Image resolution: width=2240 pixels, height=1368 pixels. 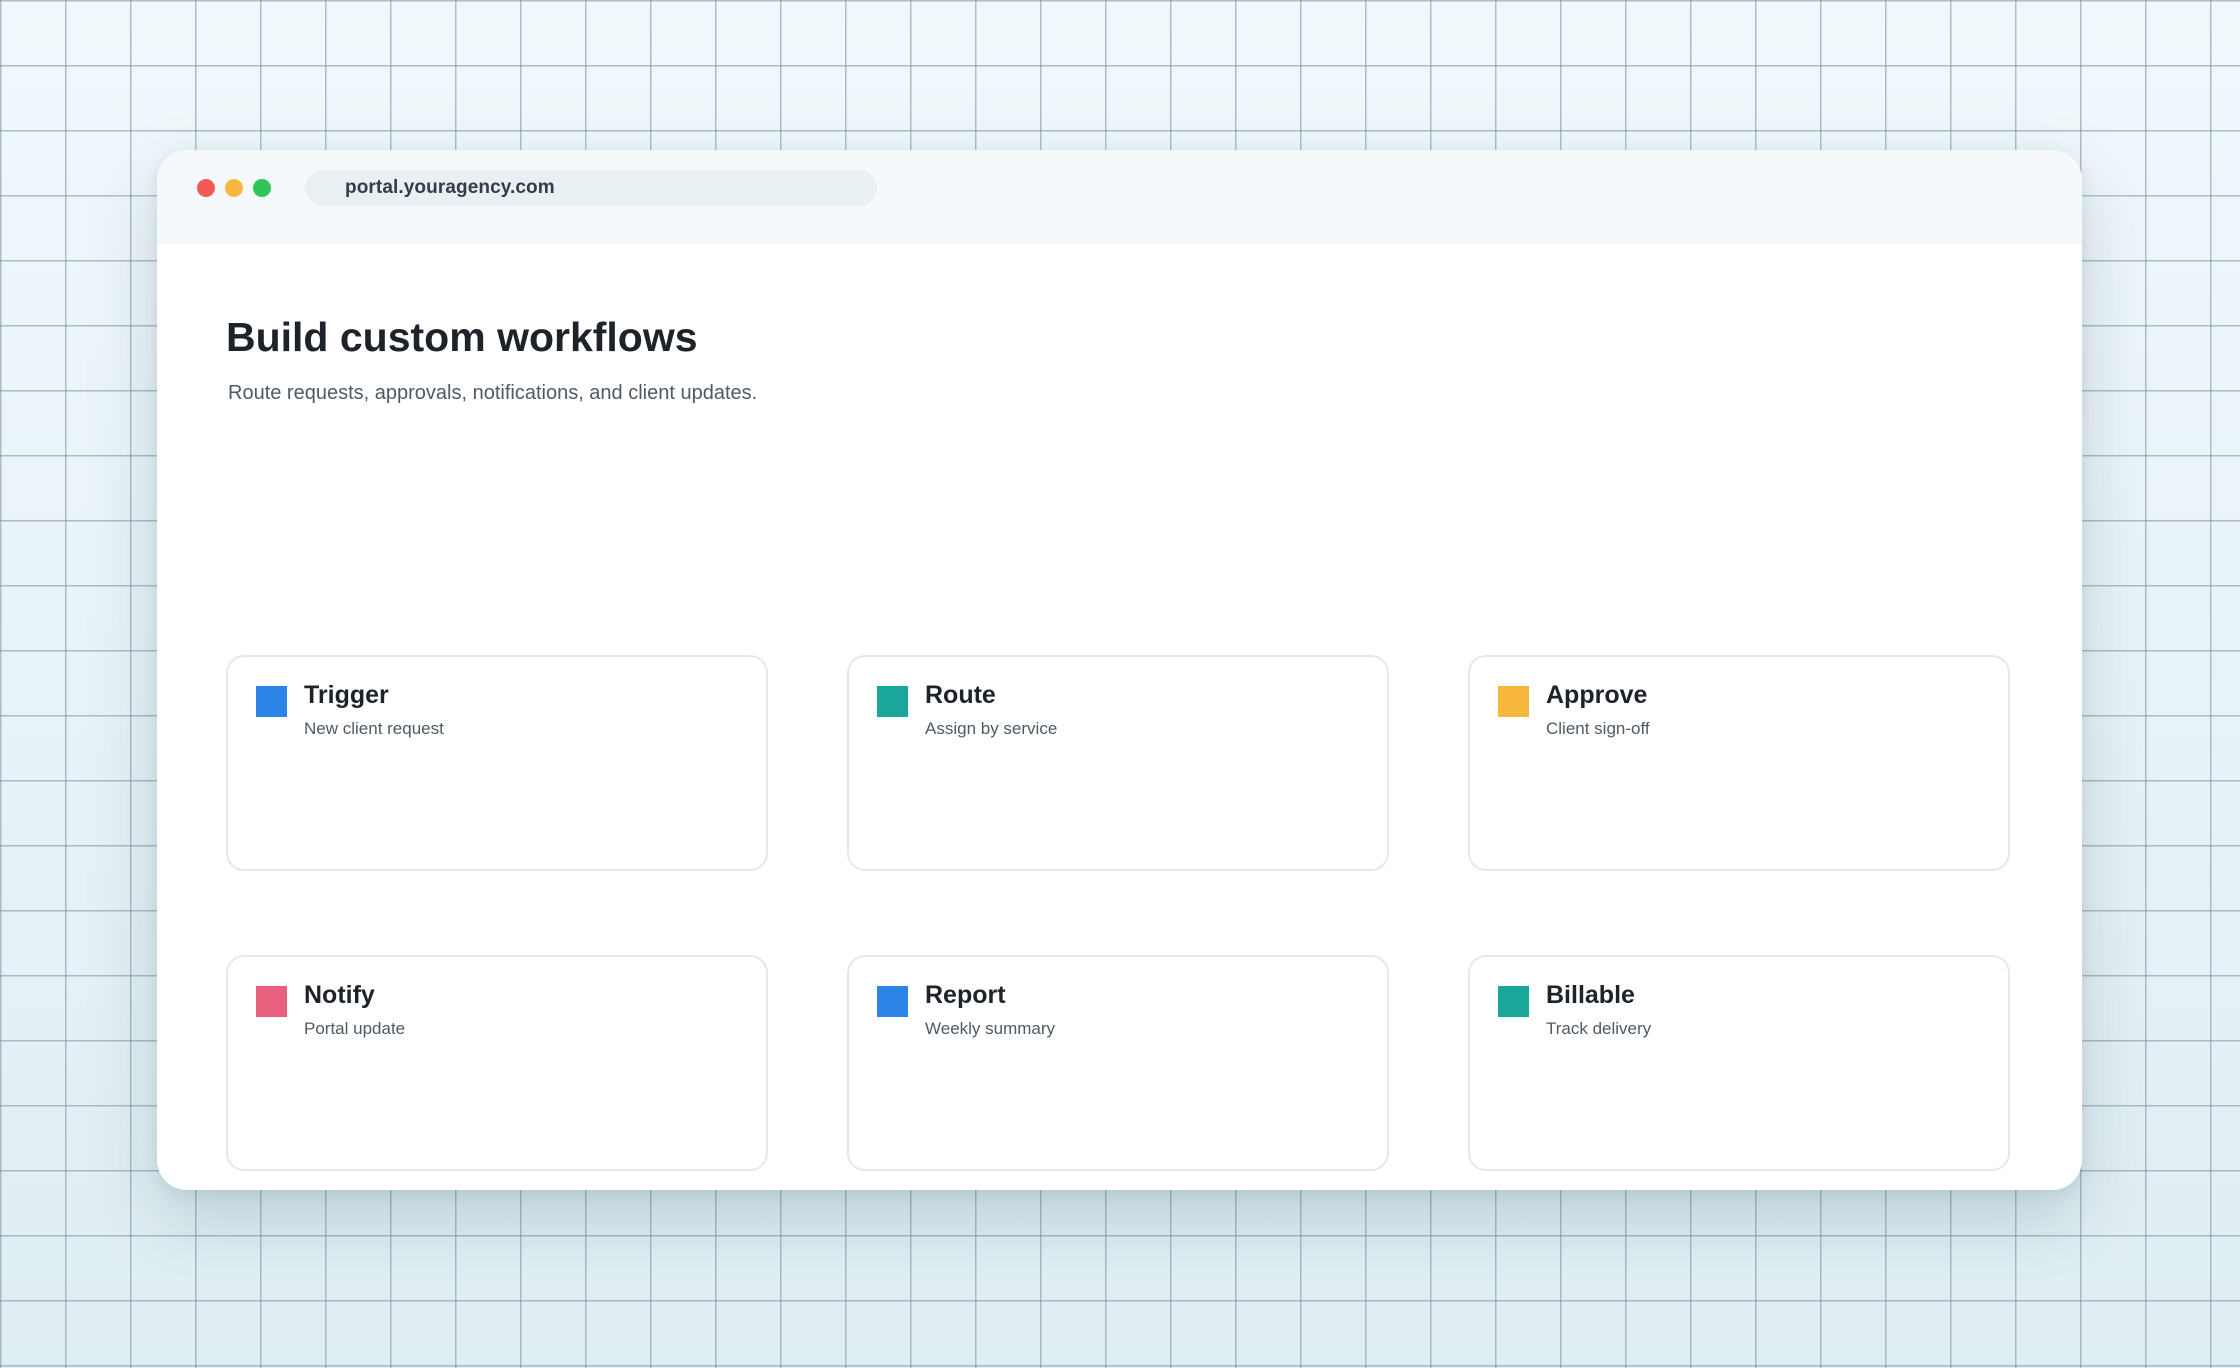 What do you see at coordinates (991, 728) in the screenshot?
I see `card-subtitle: Assign by service` at bounding box center [991, 728].